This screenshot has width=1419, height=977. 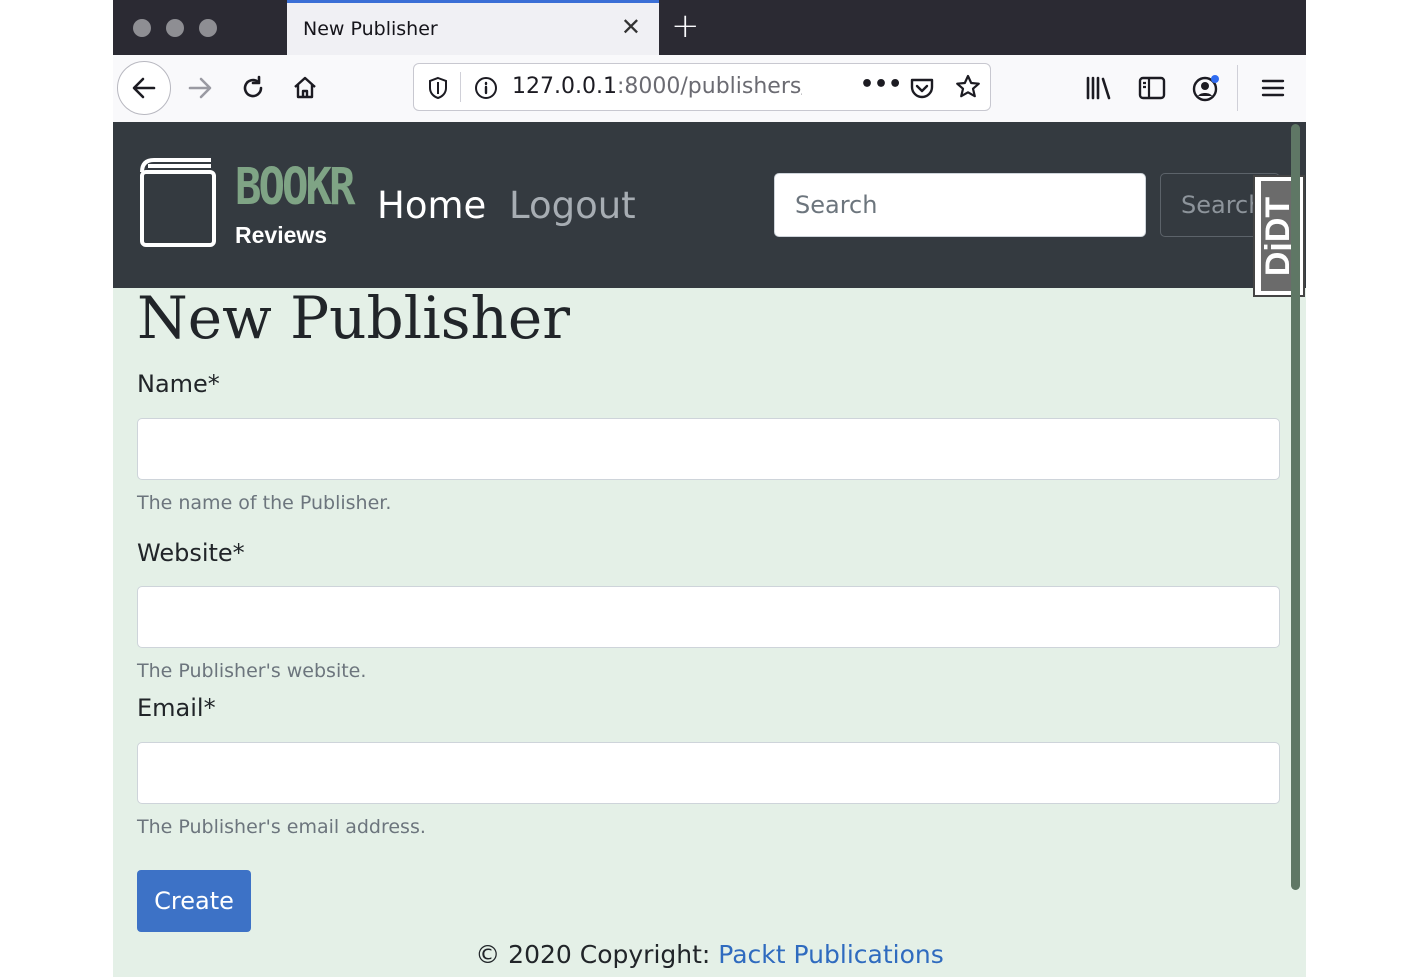 What do you see at coordinates (370, 29) in the screenshot?
I see `tab-title: New Publisher` at bounding box center [370, 29].